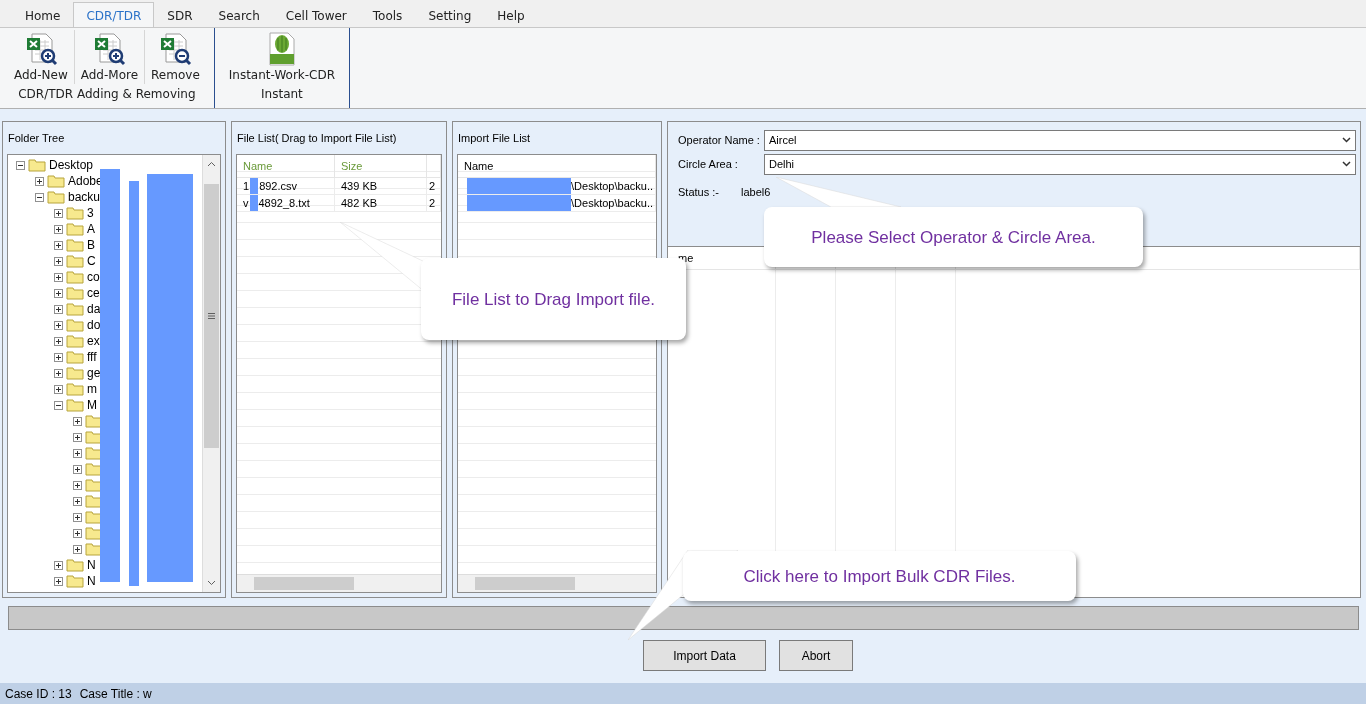 This screenshot has height=704, width=1366. I want to click on menu-tab: Cell Tower, so click(316, 14).